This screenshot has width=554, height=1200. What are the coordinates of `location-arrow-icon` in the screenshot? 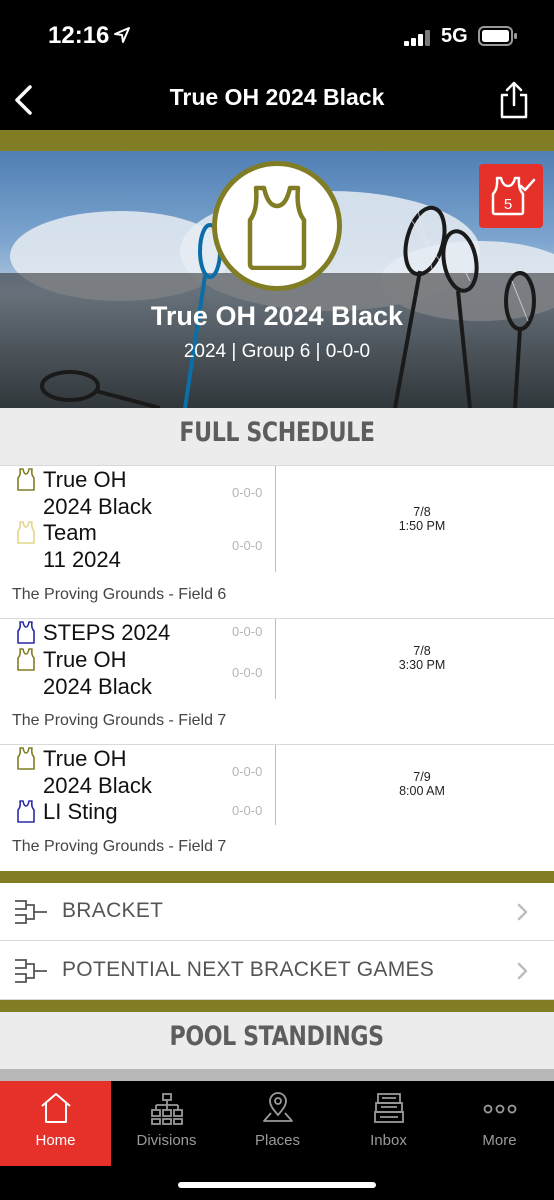 It's located at (122, 35).